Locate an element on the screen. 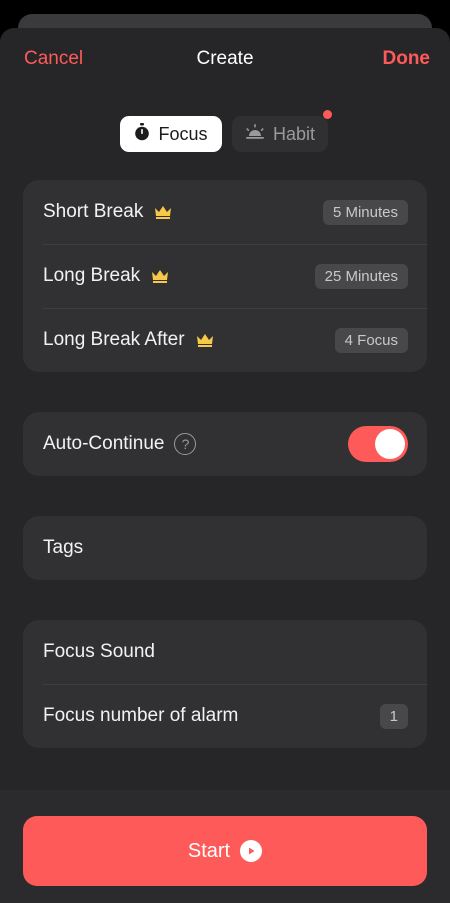  tab-habit-label: Habit is located at coordinates (294, 133).